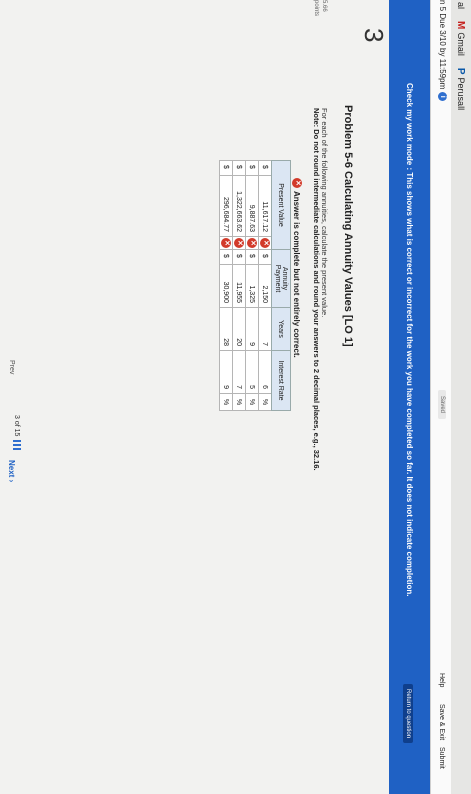 This screenshot has width=471, height=794. Describe the element at coordinates (408, 714) in the screenshot. I see `return-to-question-button: Return to question` at that location.